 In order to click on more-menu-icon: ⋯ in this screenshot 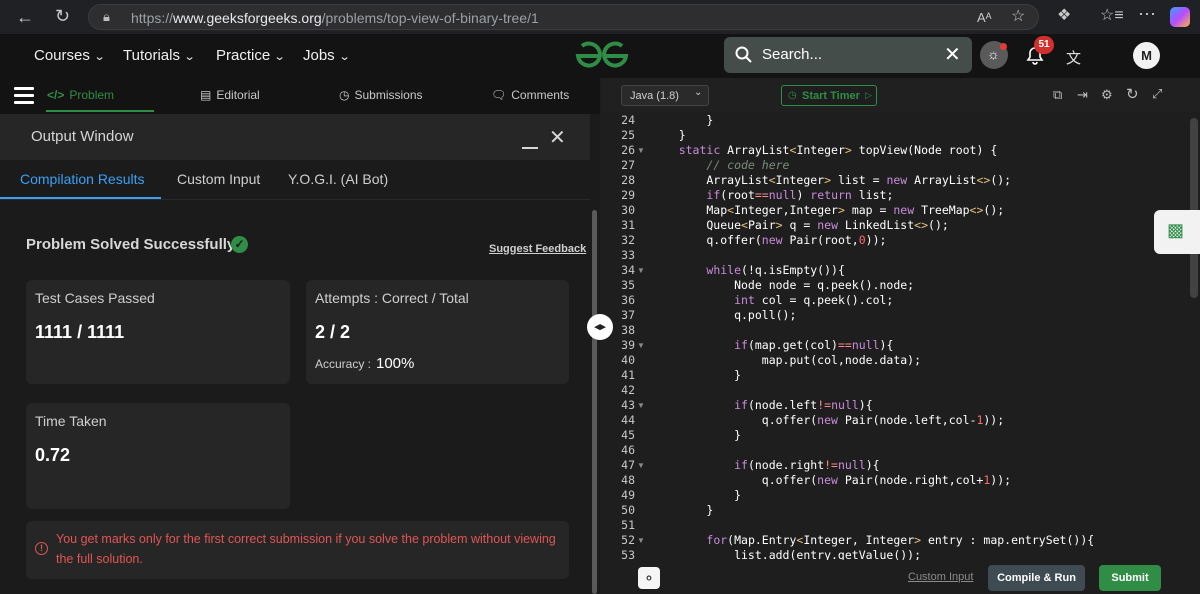, I will do `click(1147, 14)`.